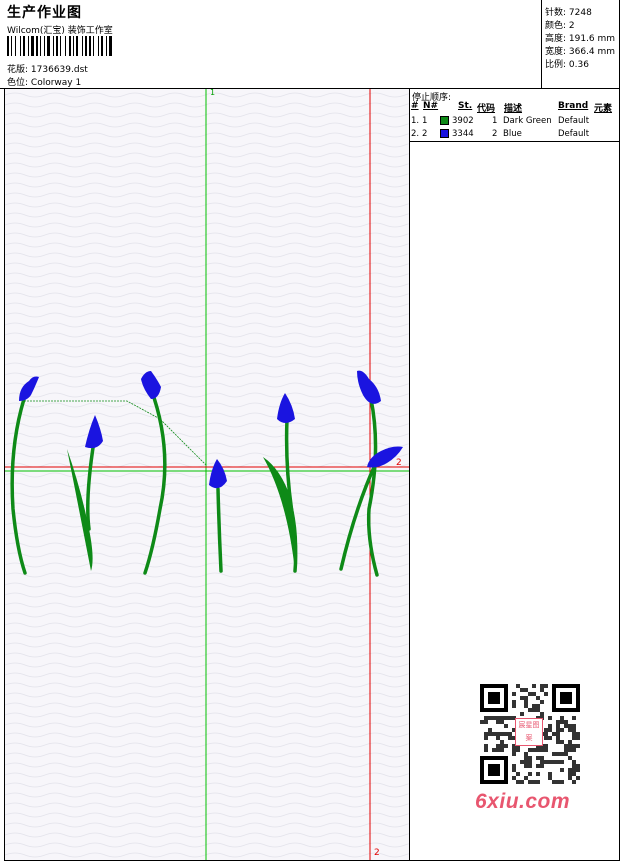  Describe the element at coordinates (573, 106) in the screenshot. I see `col-brand: Brand` at that location.